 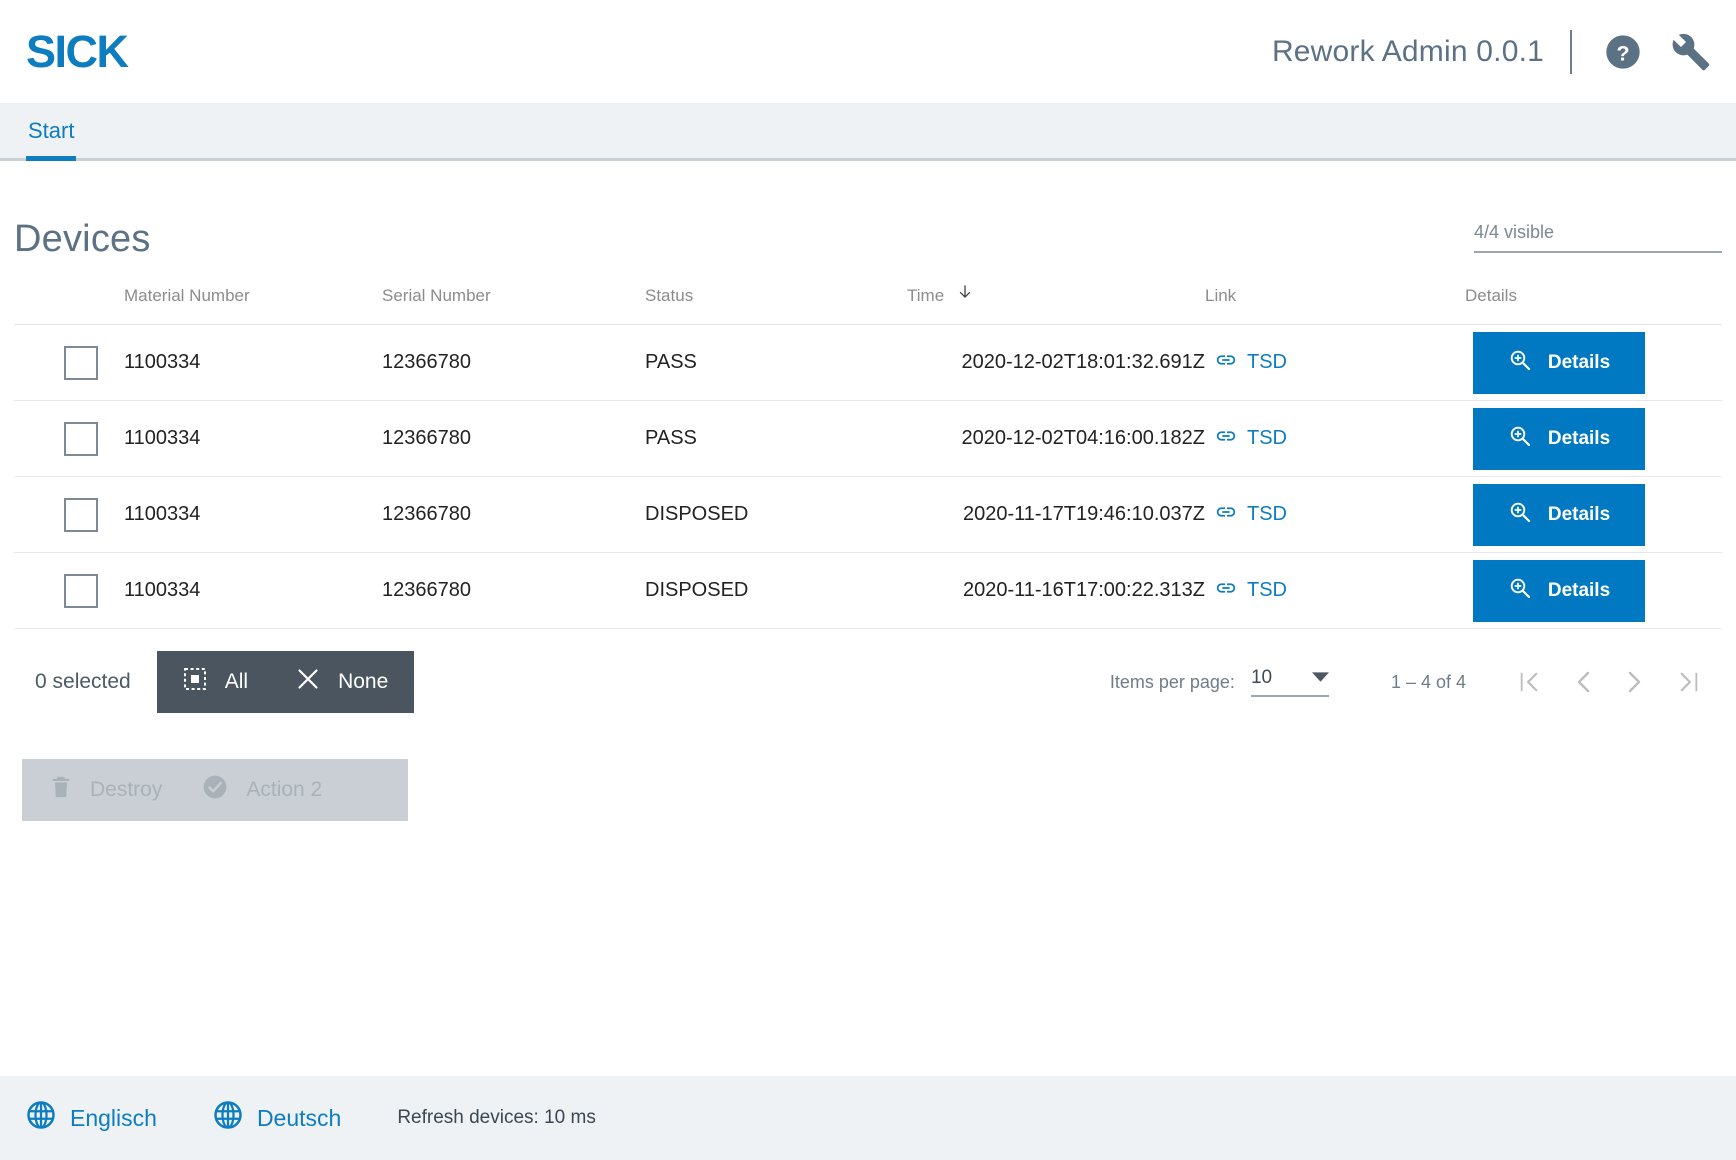 What do you see at coordinates (308, 682) in the screenshot?
I see `close-icon` at bounding box center [308, 682].